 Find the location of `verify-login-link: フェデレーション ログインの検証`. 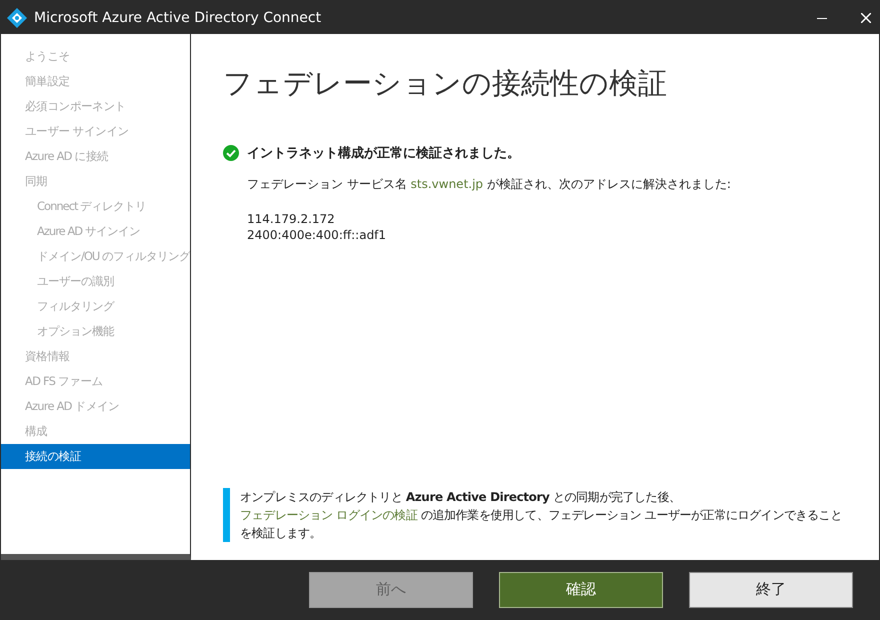

verify-login-link: フェデレーション ログインの検証 is located at coordinates (329, 515).